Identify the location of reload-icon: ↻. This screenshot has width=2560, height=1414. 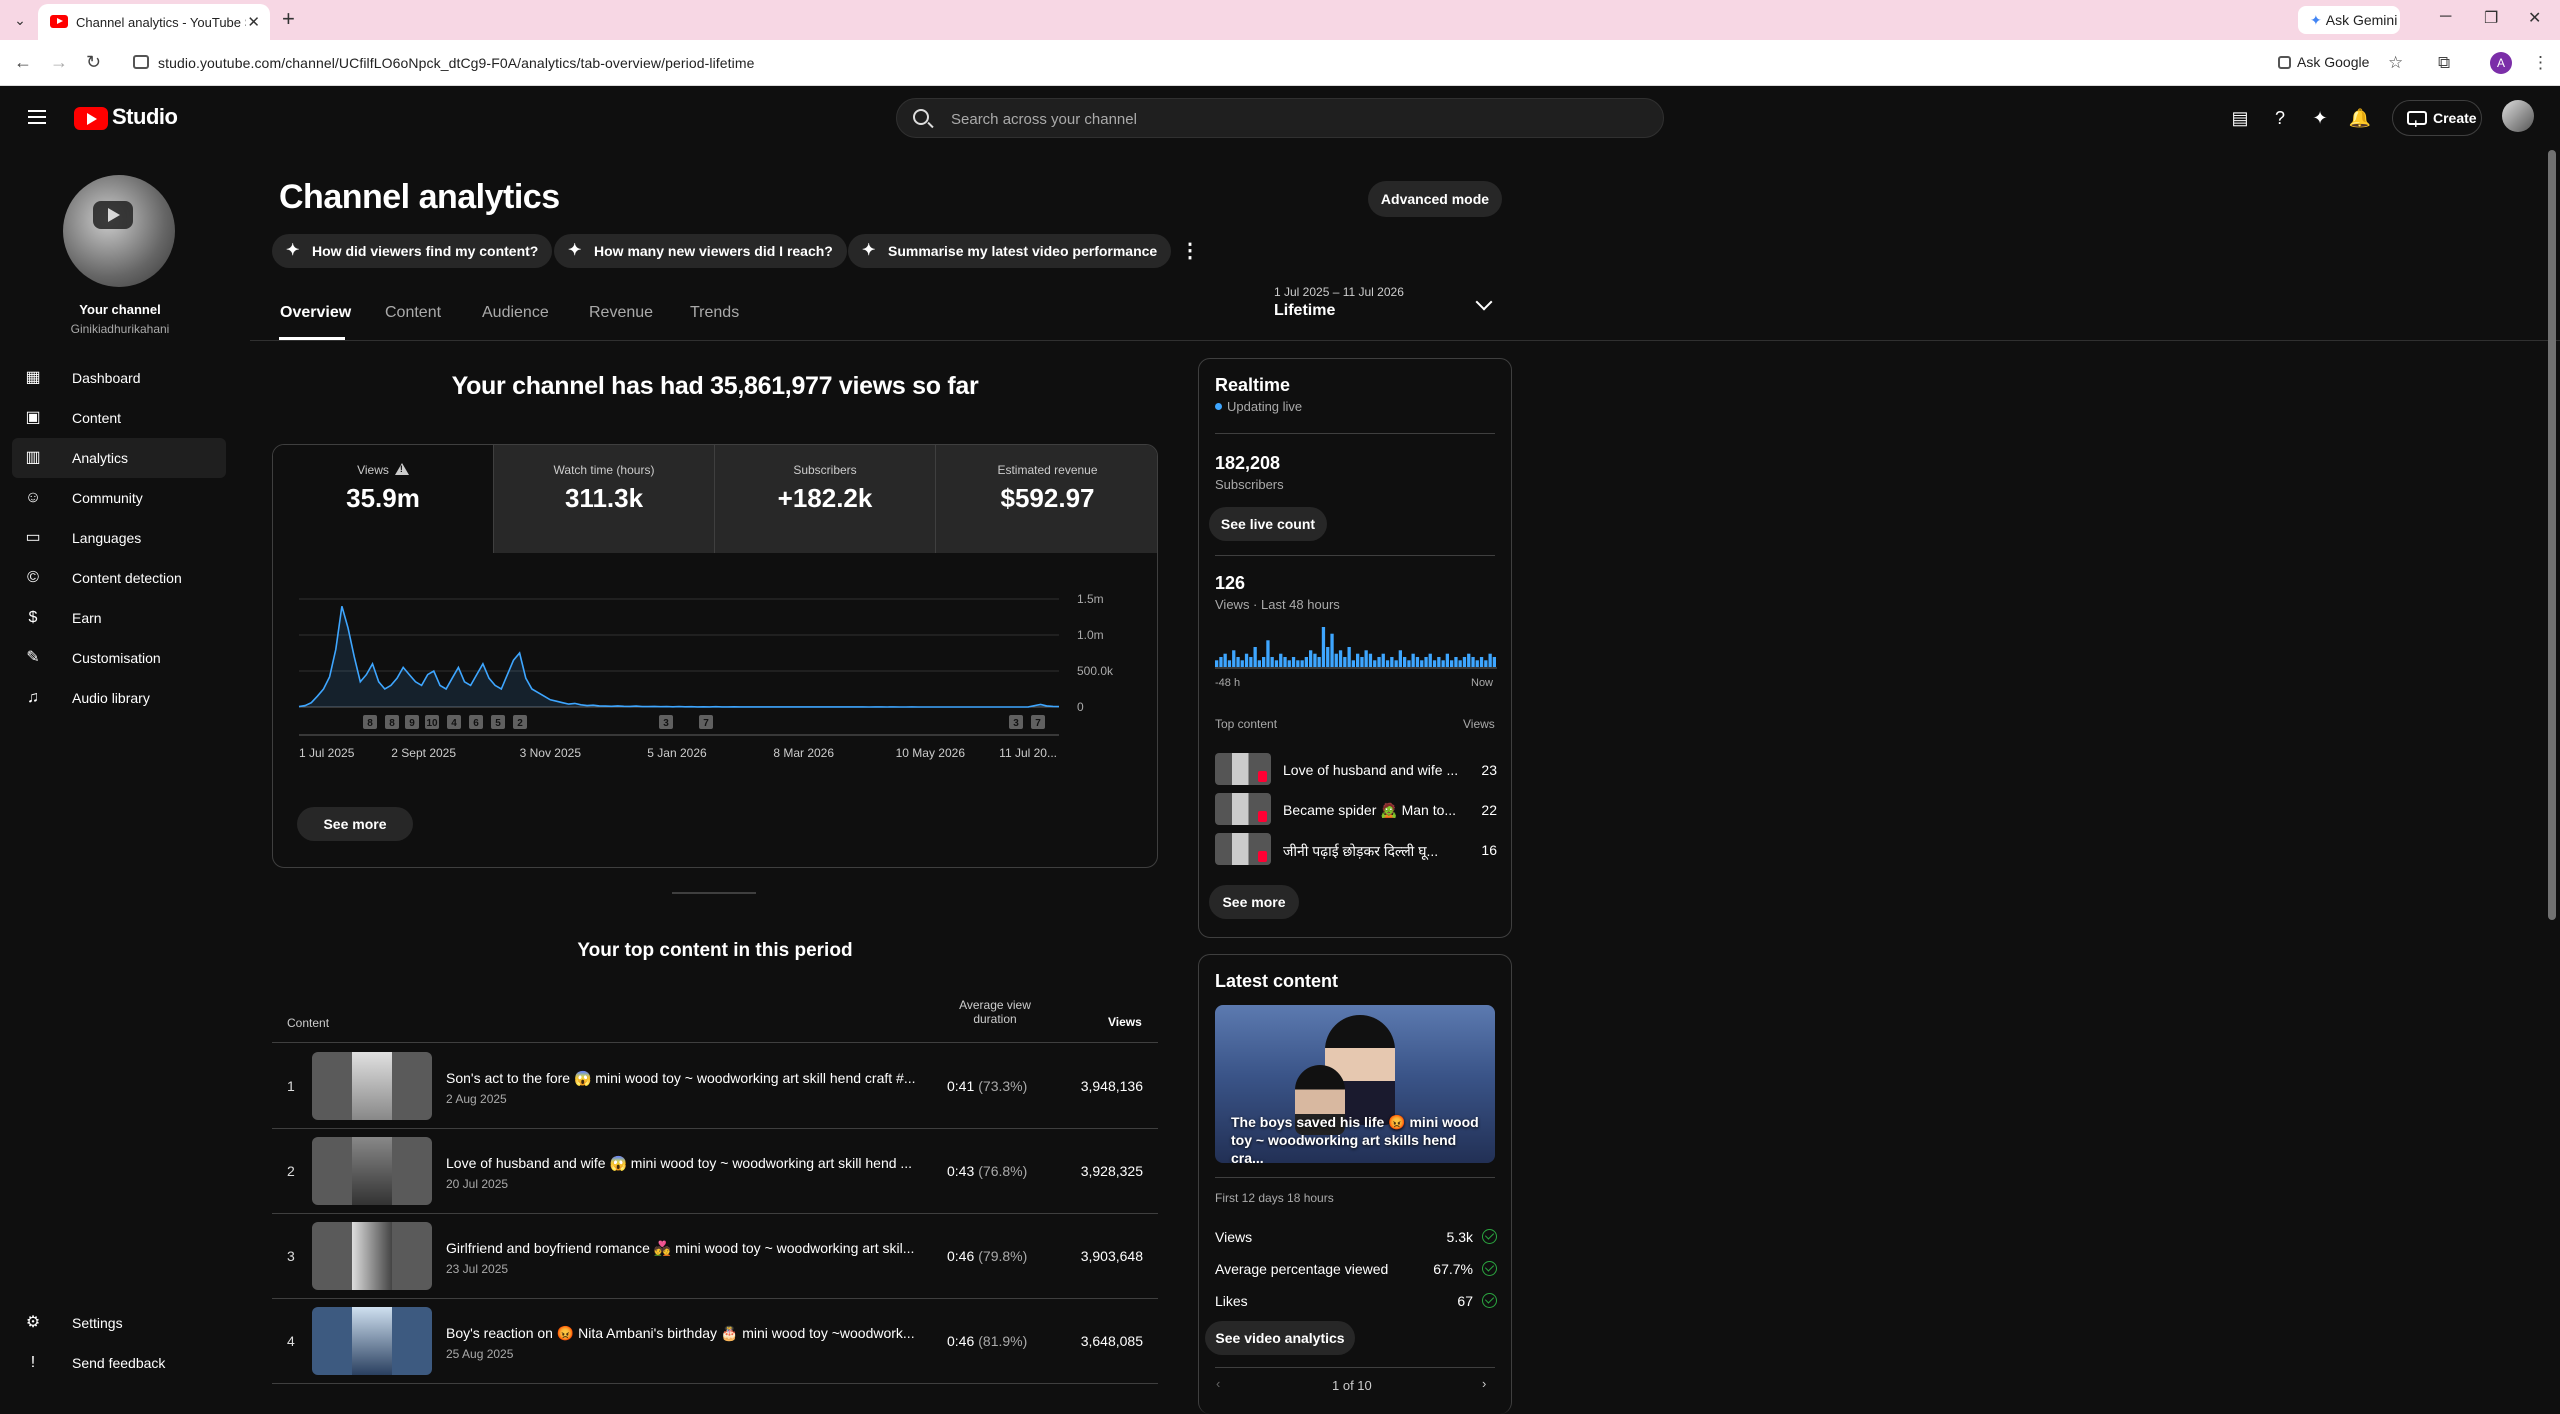
(93, 62).